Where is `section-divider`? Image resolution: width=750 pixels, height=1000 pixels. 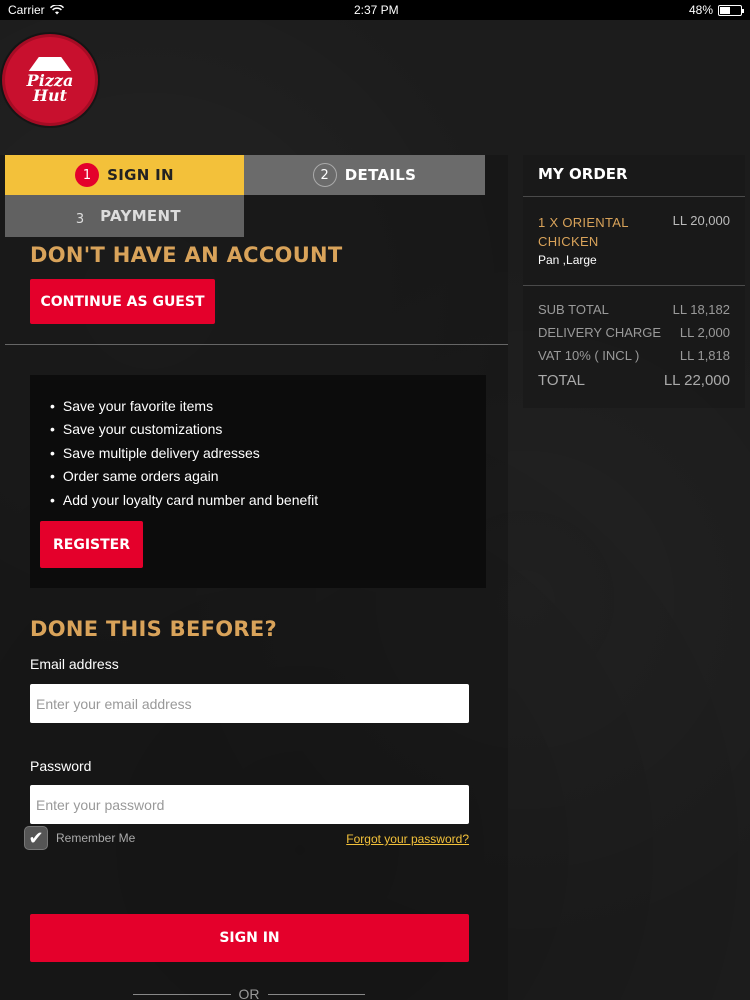 section-divider is located at coordinates (256, 344).